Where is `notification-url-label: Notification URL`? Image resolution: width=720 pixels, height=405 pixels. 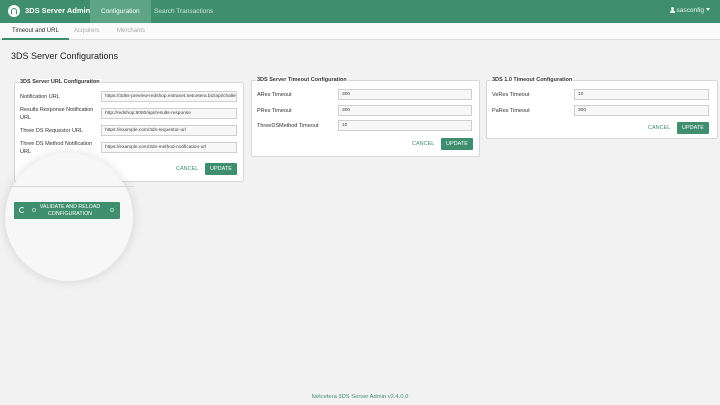 notification-url-label: Notification URL is located at coordinates (40, 97).